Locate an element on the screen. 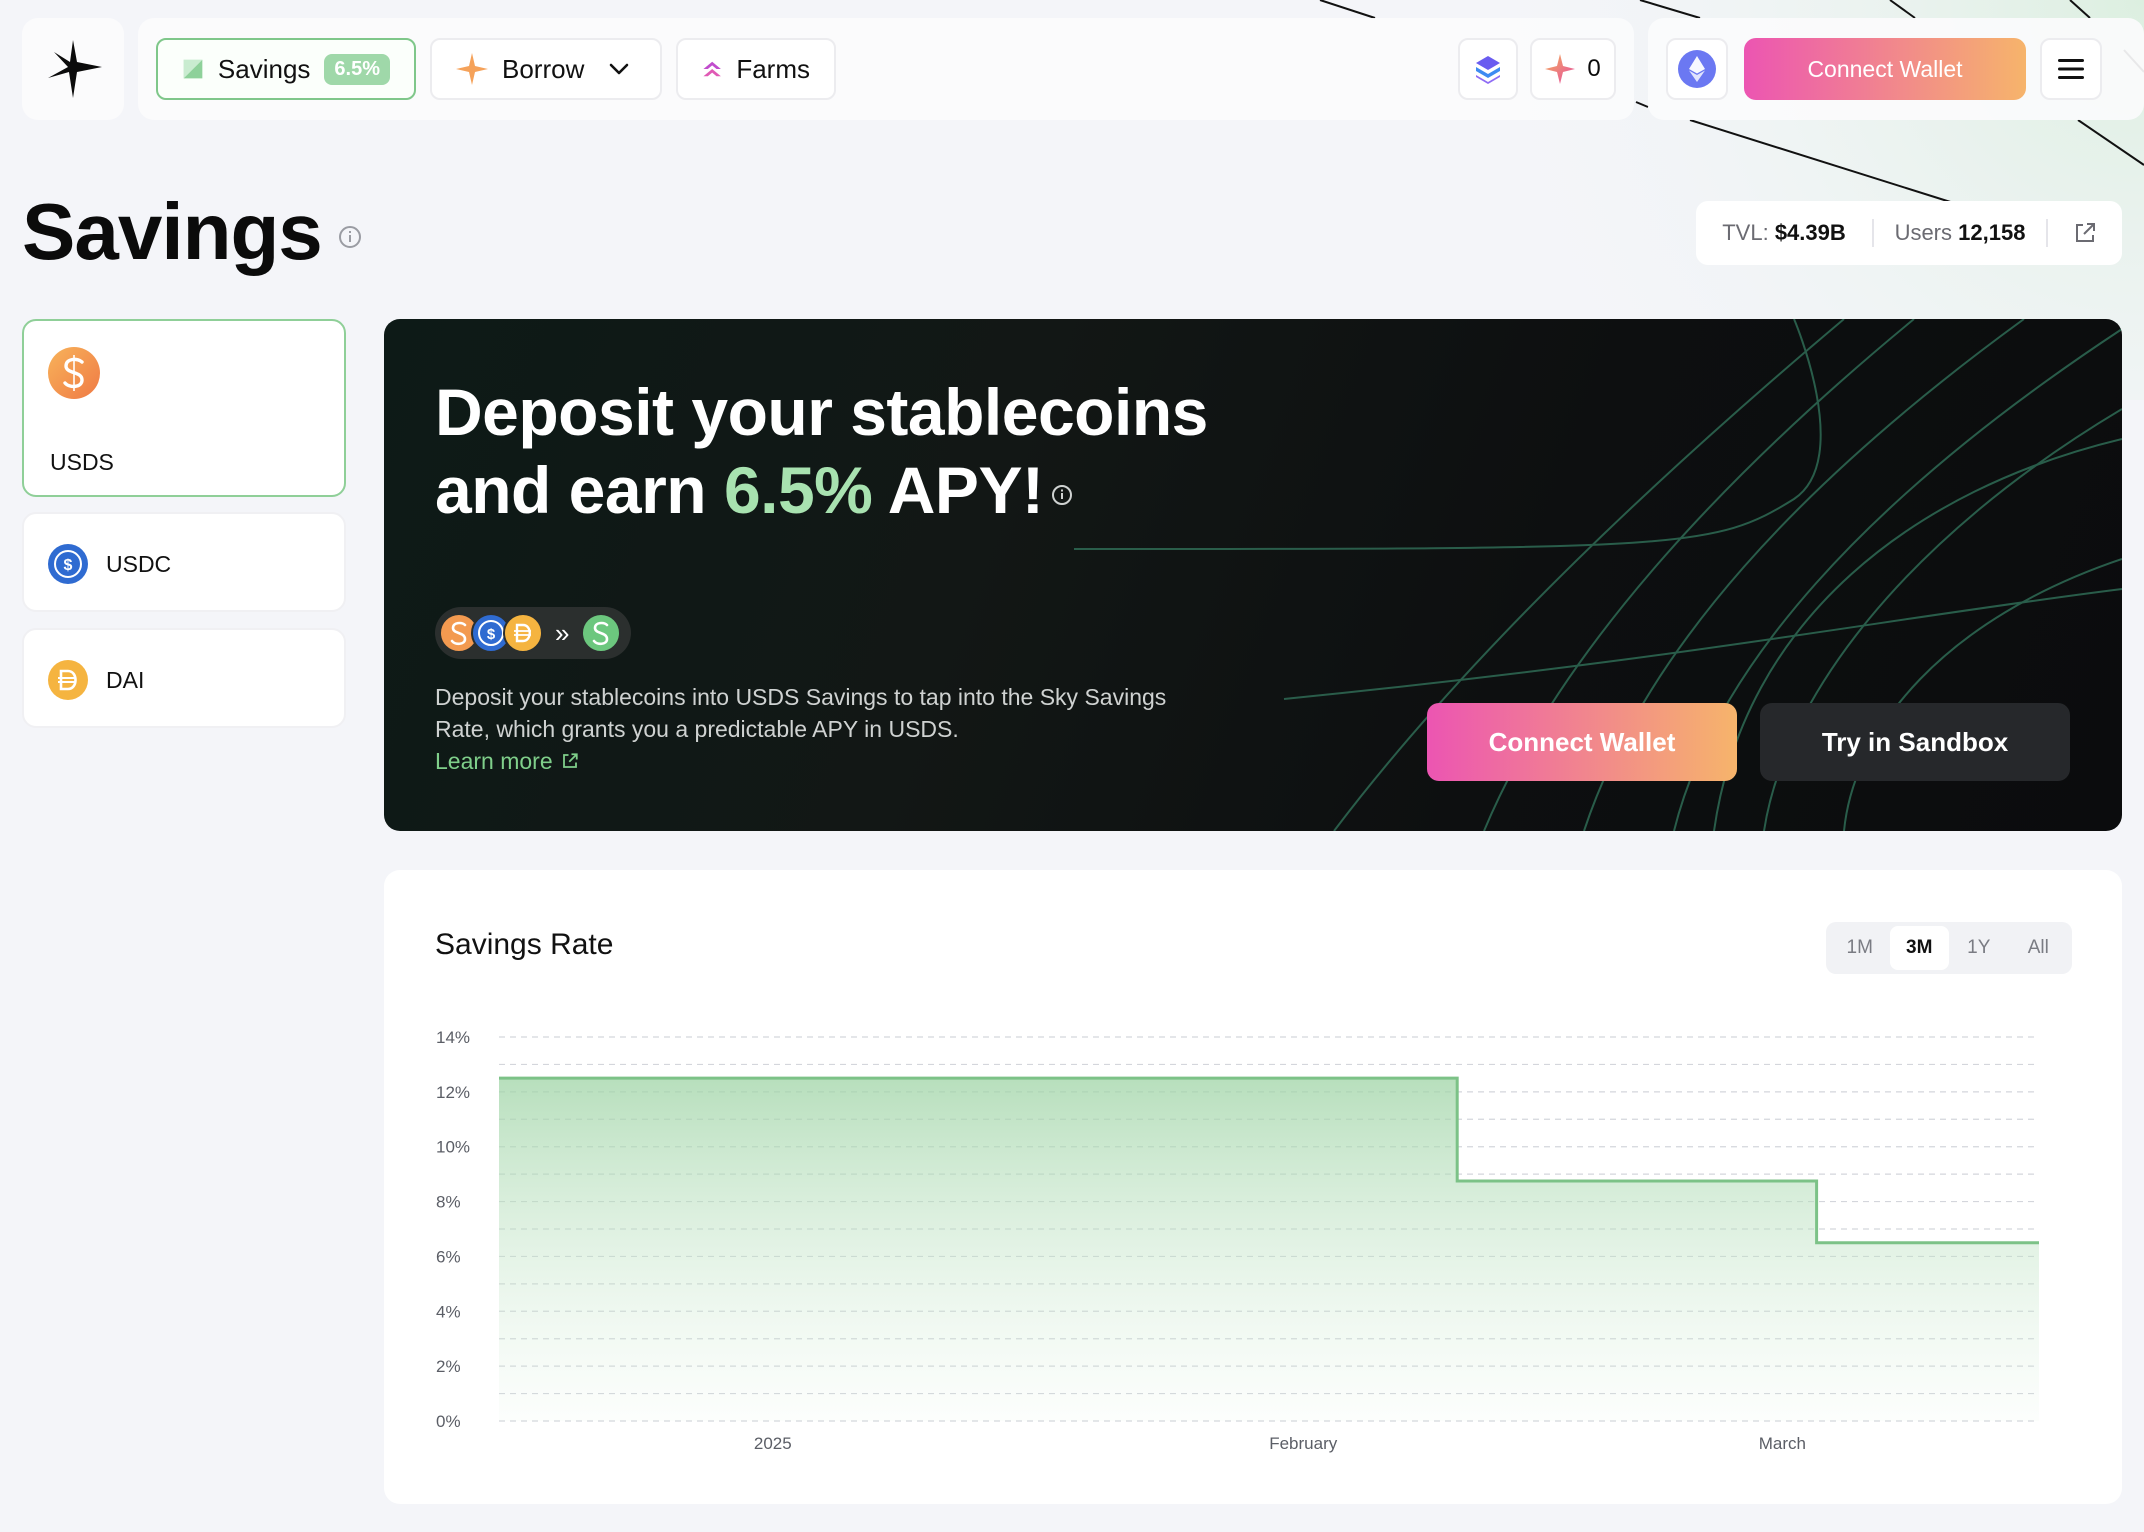 The height and width of the screenshot is (1532, 2144). tvl-label: TVL: is located at coordinates (1745, 232).